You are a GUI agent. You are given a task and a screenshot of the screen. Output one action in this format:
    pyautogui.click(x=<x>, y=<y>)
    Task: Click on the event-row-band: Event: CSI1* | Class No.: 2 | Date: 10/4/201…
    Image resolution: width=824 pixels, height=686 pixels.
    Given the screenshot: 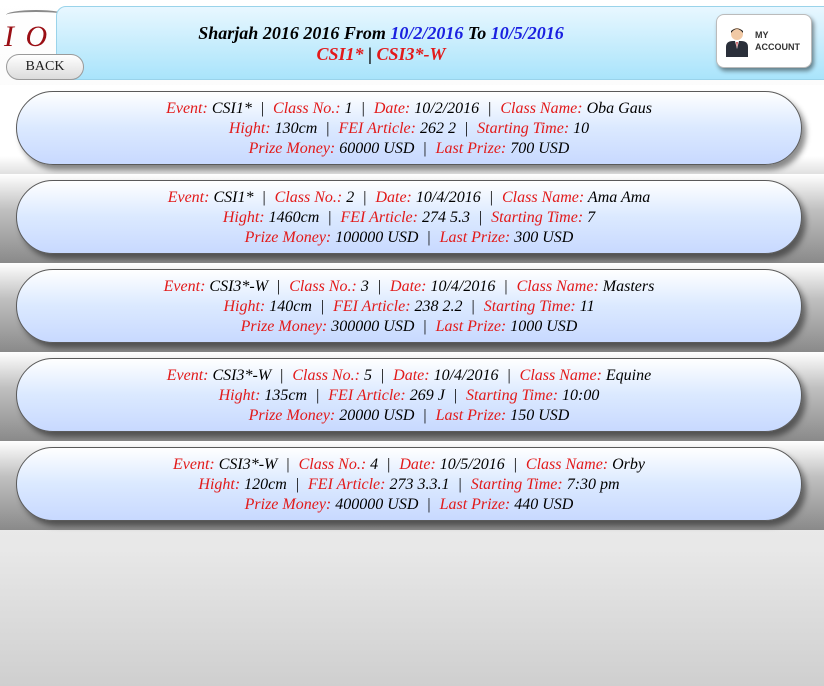 What is the action you would take?
    pyautogui.click(x=412, y=218)
    